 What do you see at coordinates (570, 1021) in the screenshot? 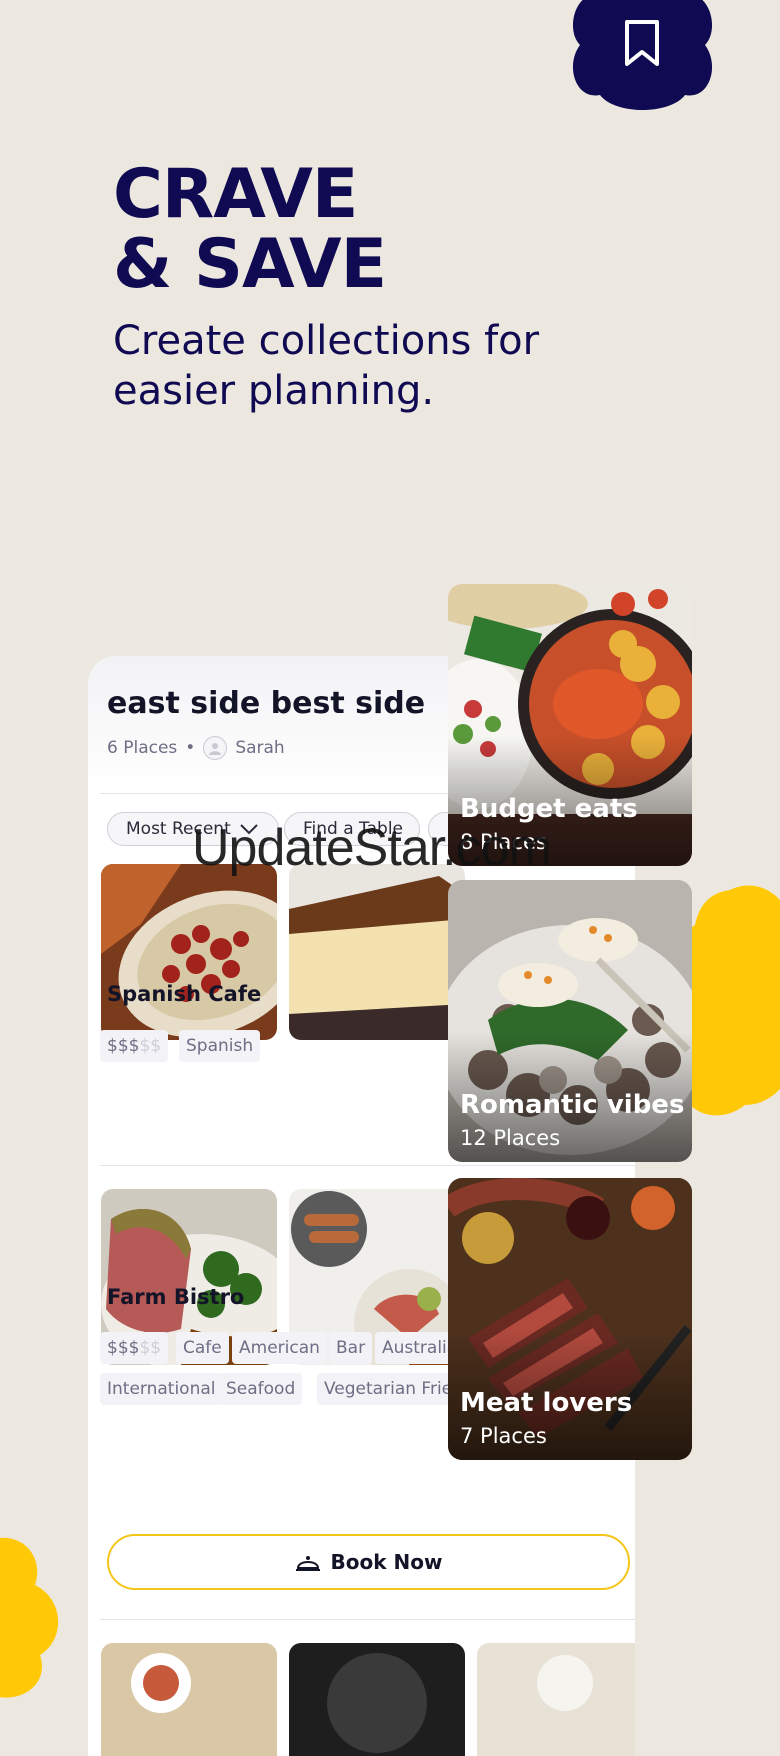
I see `collection-tile: Romantic vibes 12 Places` at bounding box center [570, 1021].